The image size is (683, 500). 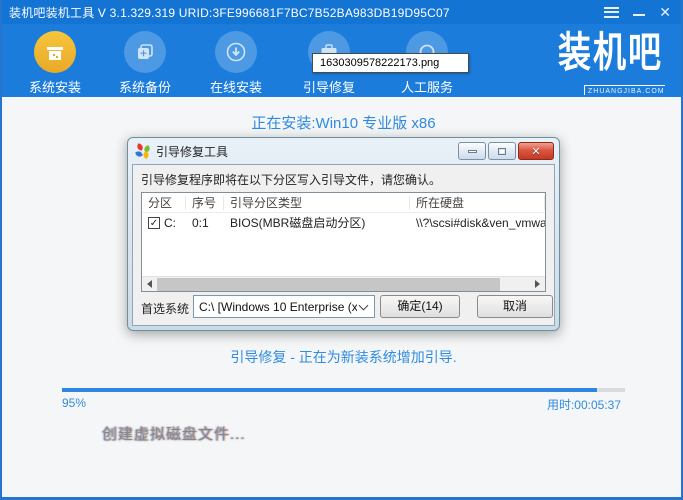 I want to click on nav-system-backup: 系统备份, so click(x=145, y=63).